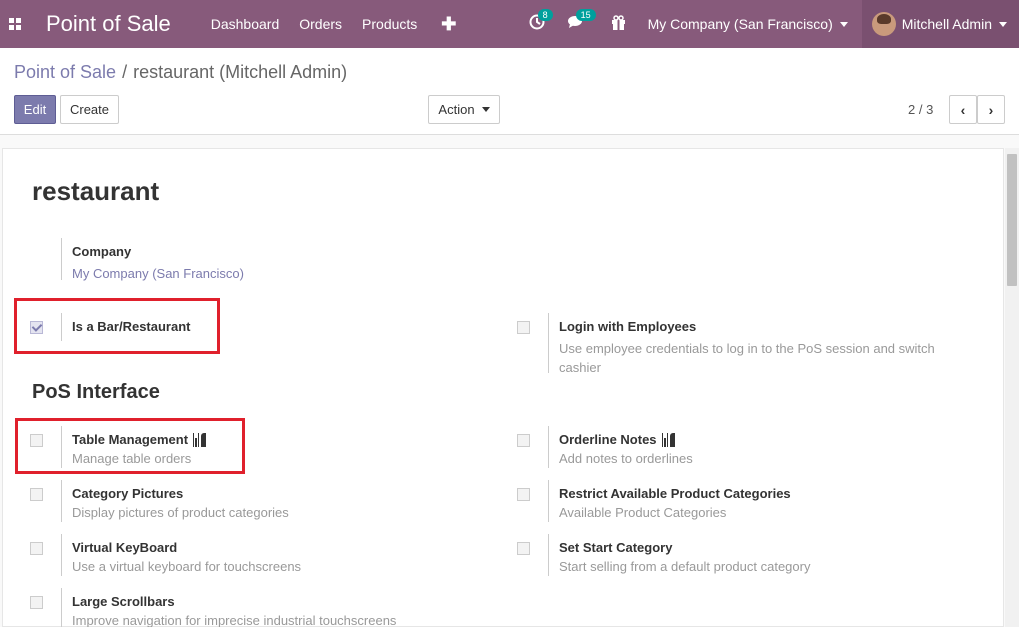  Describe the element at coordinates (628, 326) in the screenshot. I see `login-employees-label: Login with Employees` at that location.